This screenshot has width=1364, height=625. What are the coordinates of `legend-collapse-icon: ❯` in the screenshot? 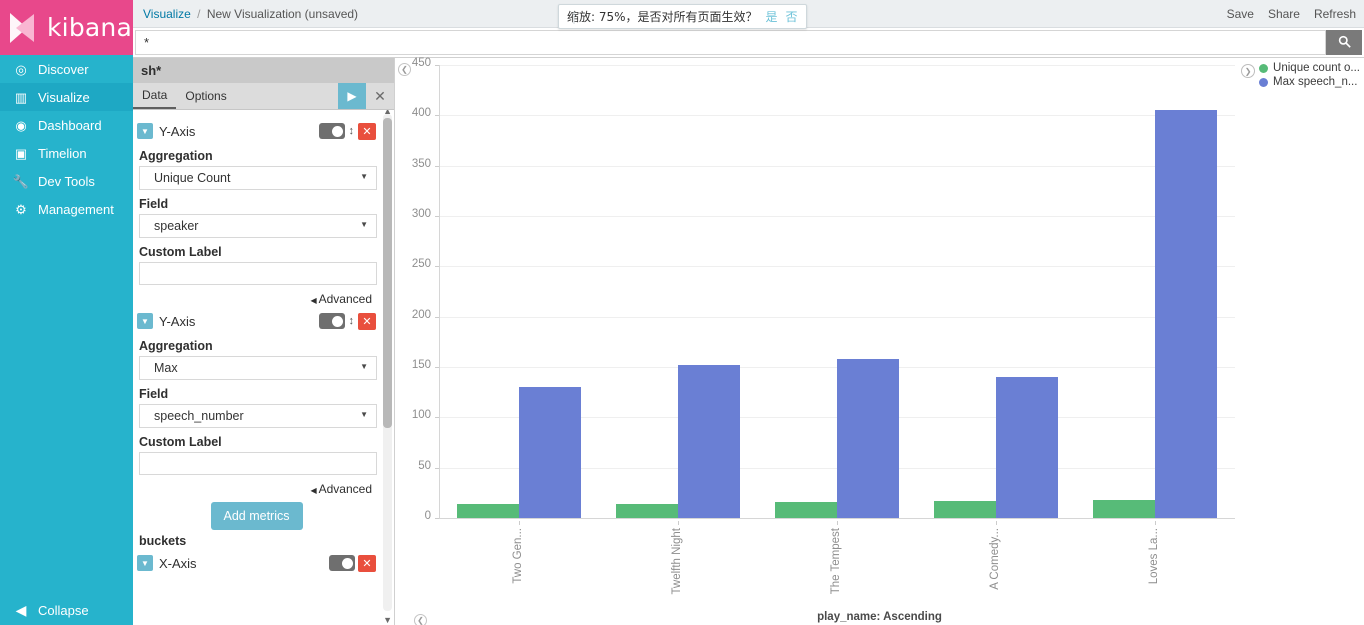 It's located at (1248, 71).